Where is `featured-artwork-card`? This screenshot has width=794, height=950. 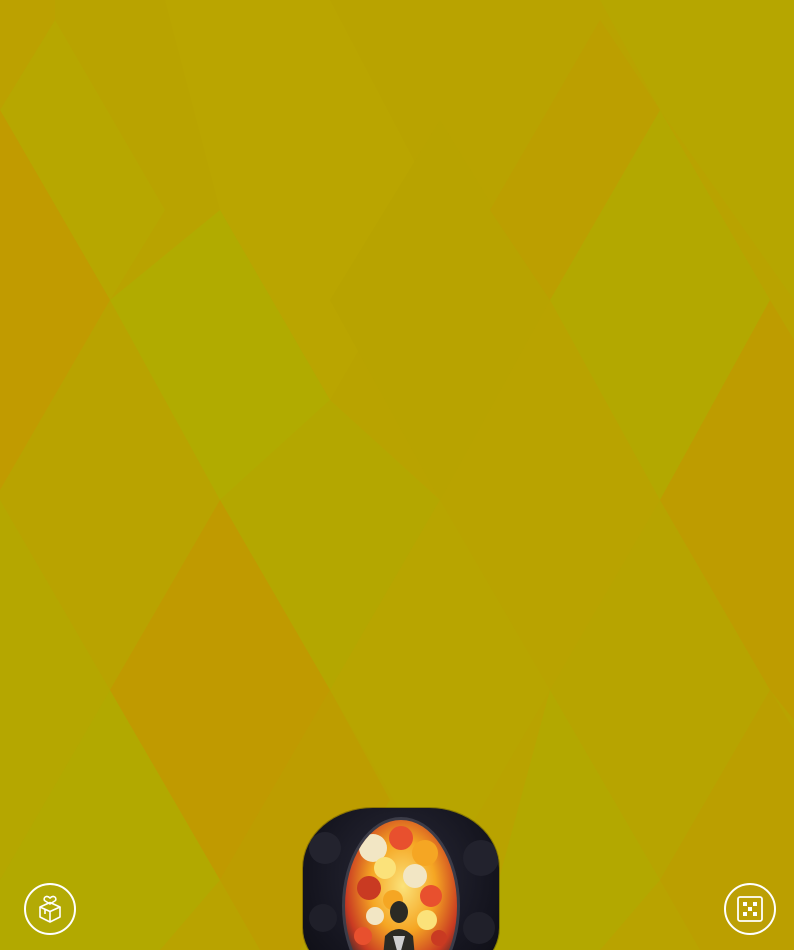 featured-artwork-card is located at coordinates (401, 879).